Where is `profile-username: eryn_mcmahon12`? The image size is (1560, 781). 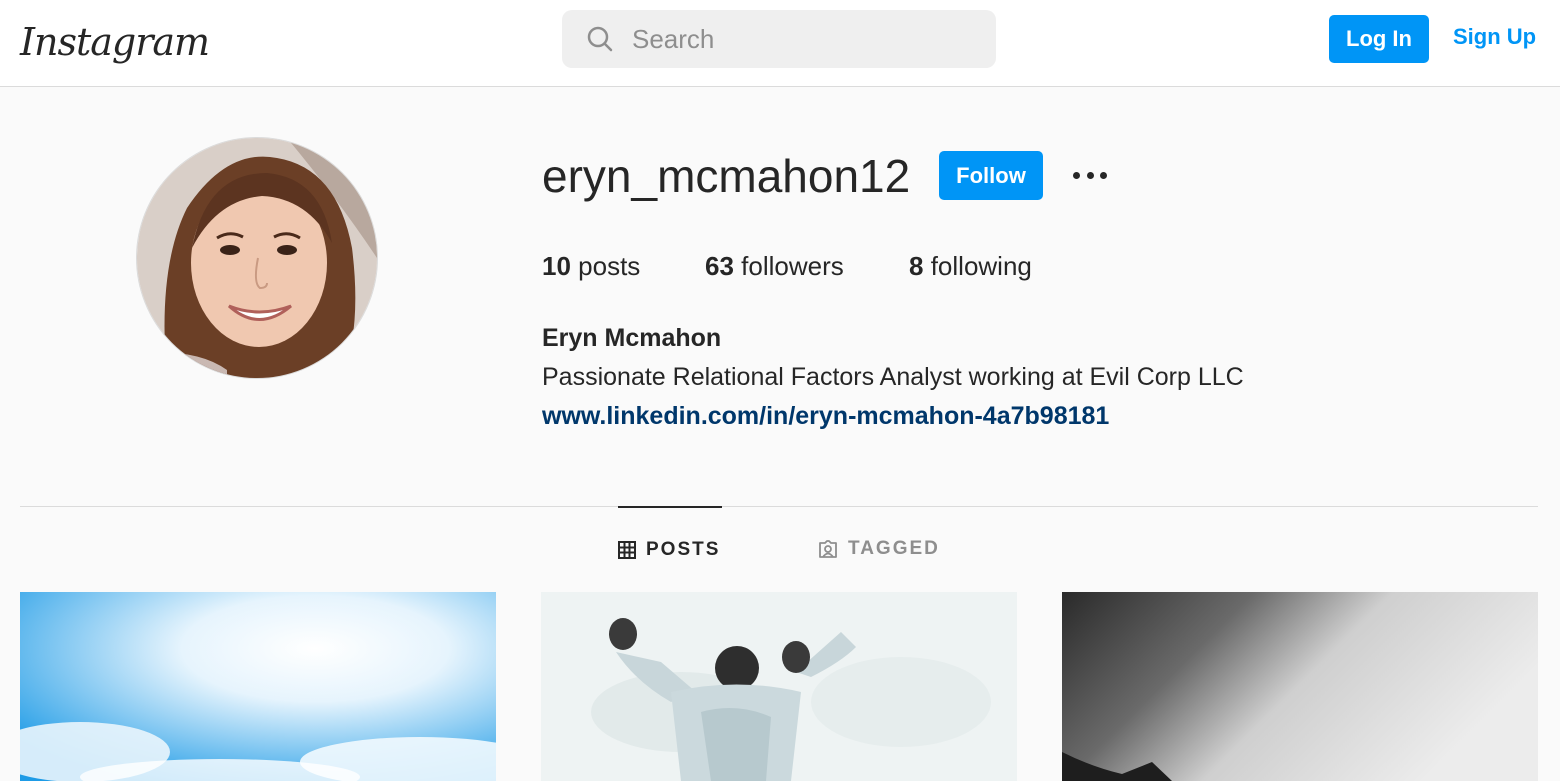 profile-username: eryn_mcmahon12 is located at coordinates (726, 176).